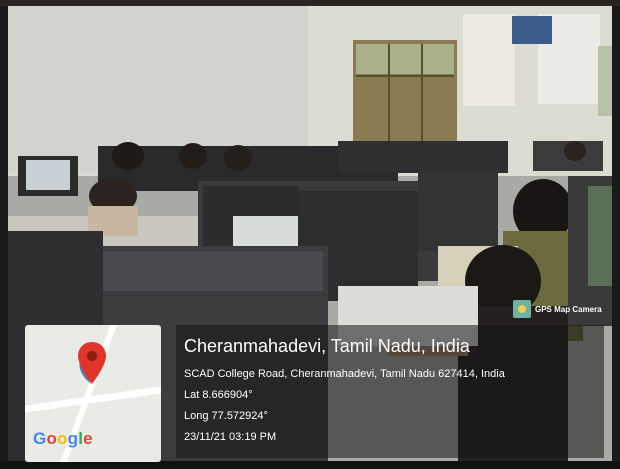 Image resolution: width=620 pixels, height=469 pixels. What do you see at coordinates (568, 309) in the screenshot?
I see `badge-label: GPS Map Camera` at bounding box center [568, 309].